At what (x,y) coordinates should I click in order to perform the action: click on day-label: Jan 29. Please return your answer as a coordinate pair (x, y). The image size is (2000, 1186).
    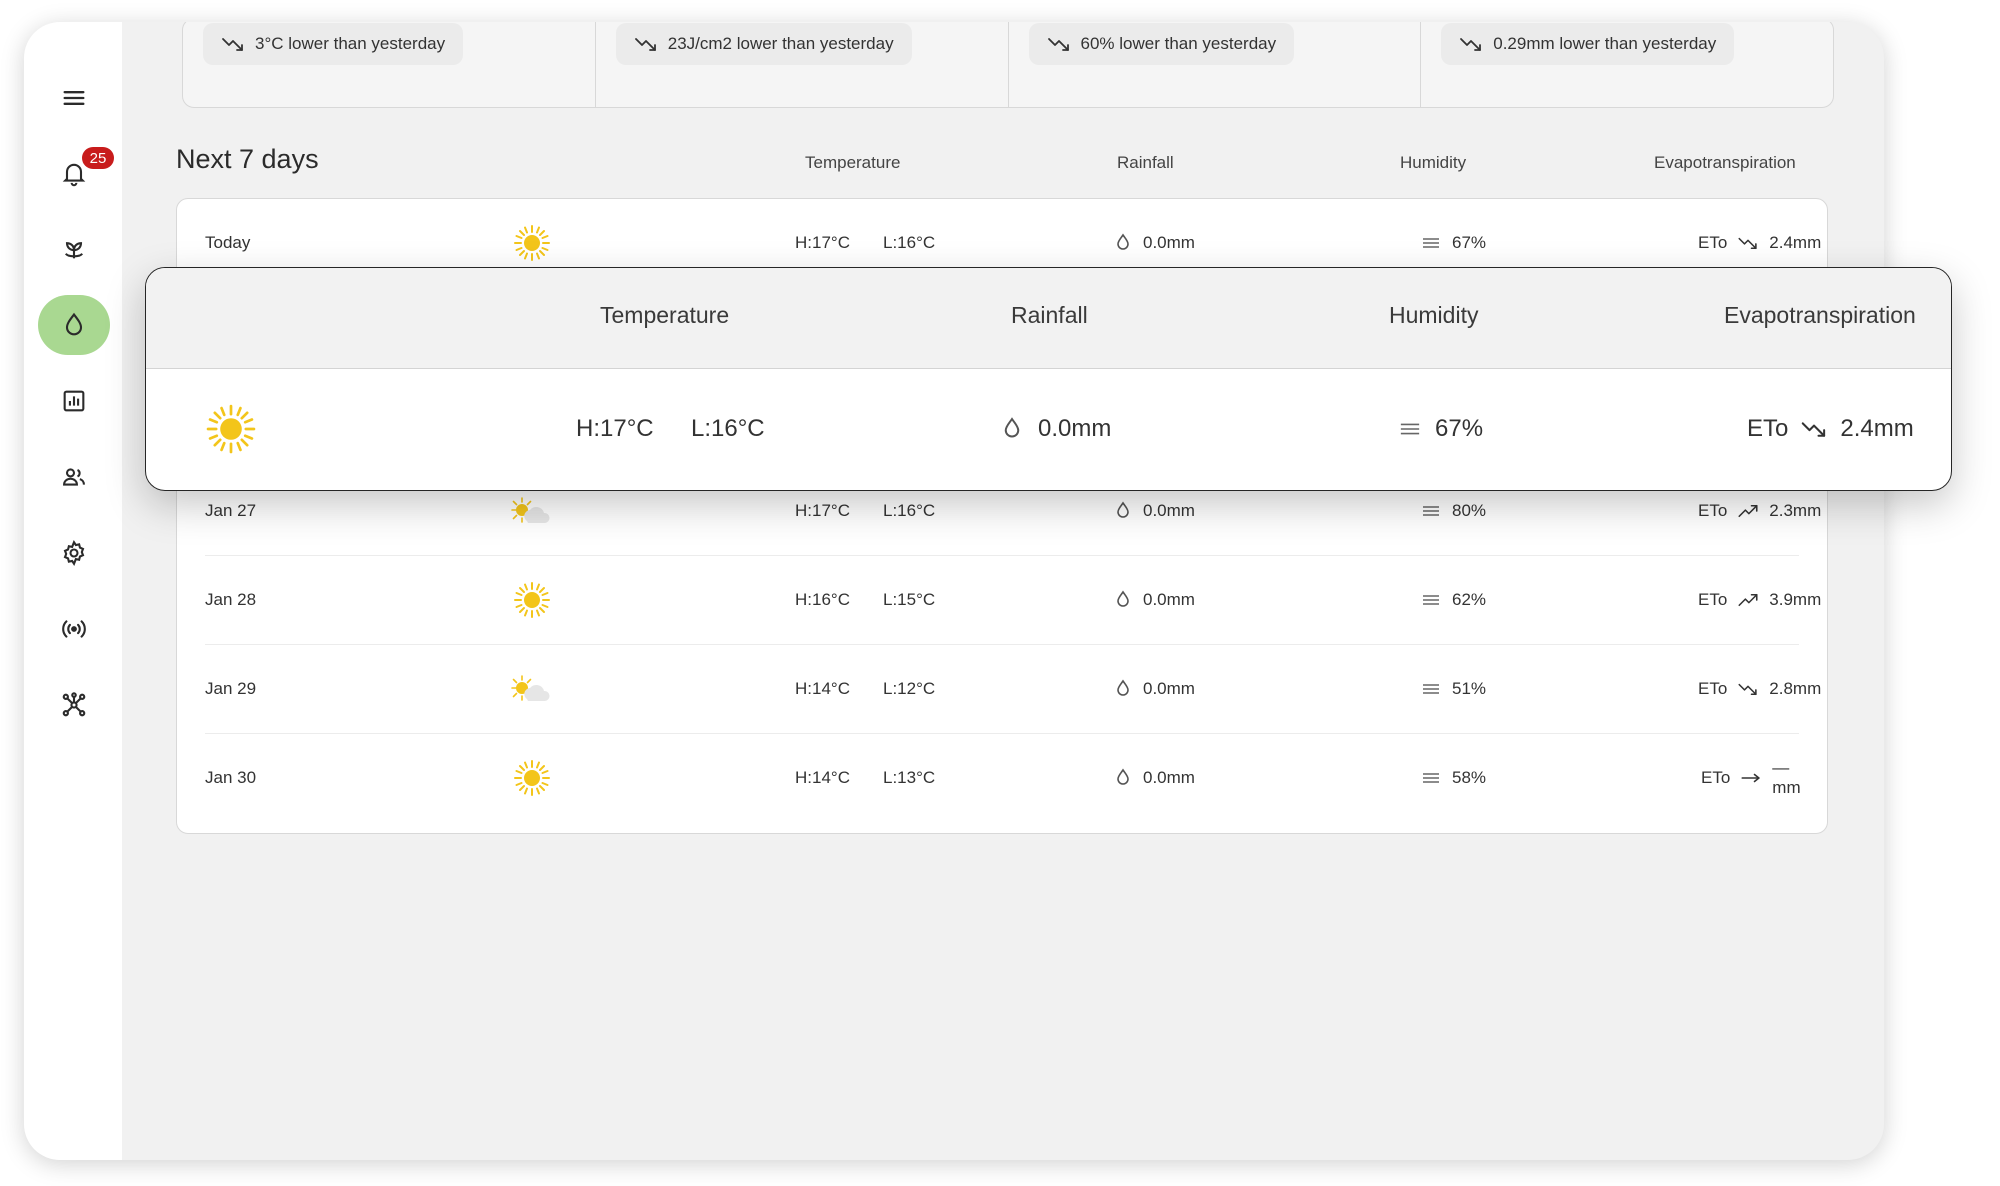
    Looking at the image, I should click on (231, 688).